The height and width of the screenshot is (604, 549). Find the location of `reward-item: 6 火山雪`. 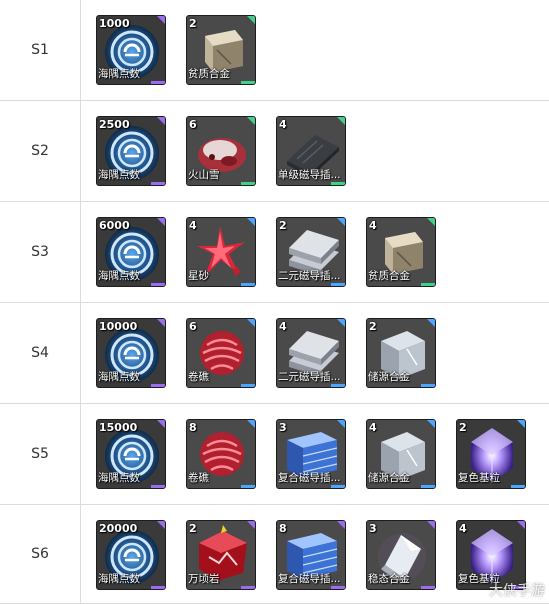

reward-item: 6 火山雪 is located at coordinates (221, 151).